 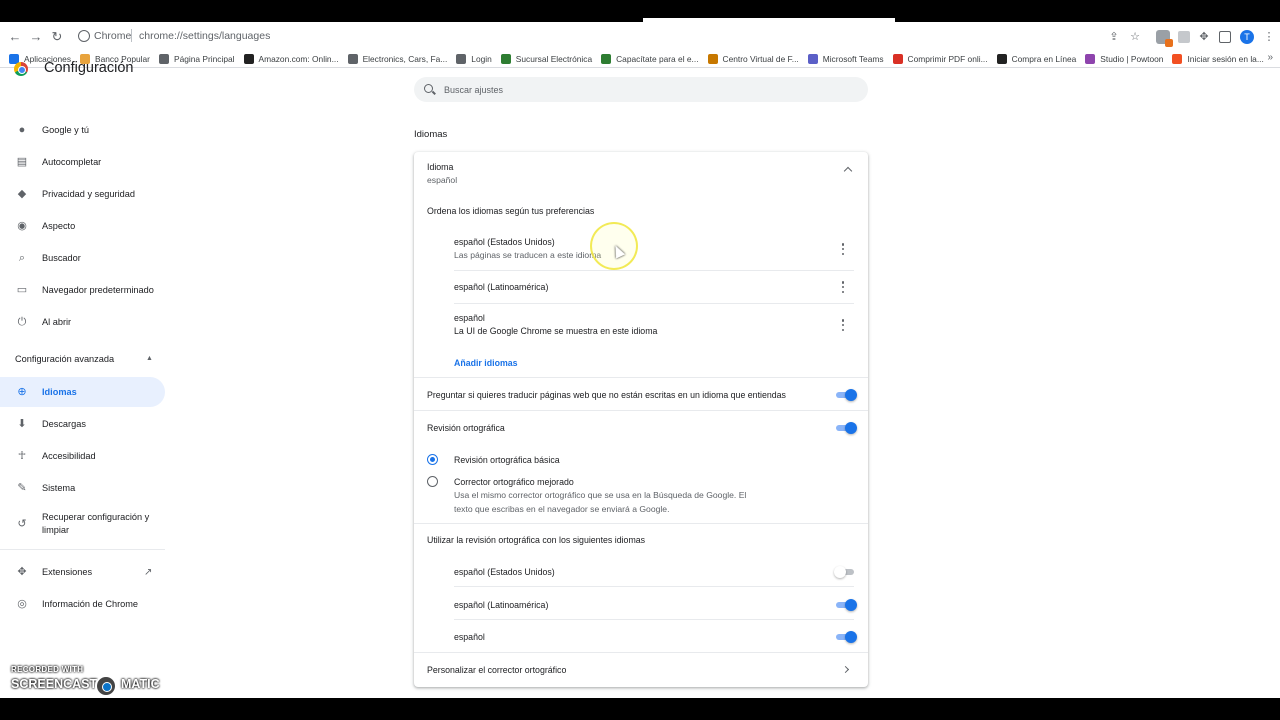 What do you see at coordinates (149, 358) in the screenshot?
I see `caret-up-icon: ▲` at bounding box center [149, 358].